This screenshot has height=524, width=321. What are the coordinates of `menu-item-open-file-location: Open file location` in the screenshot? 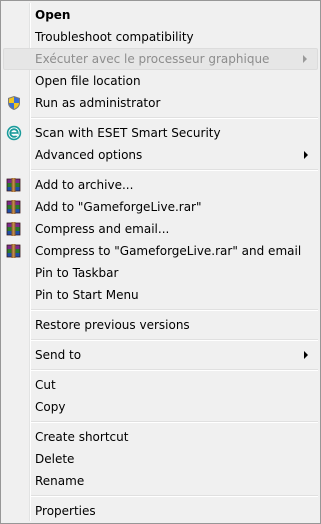 It's located at (160, 81).